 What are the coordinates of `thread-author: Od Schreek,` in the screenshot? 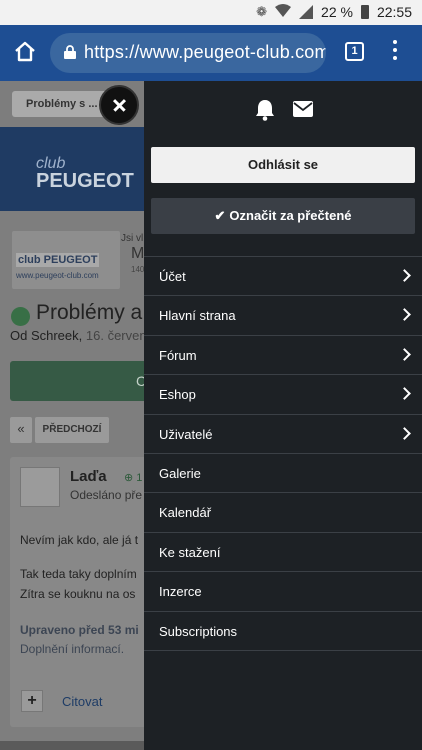 It's located at (46, 335).